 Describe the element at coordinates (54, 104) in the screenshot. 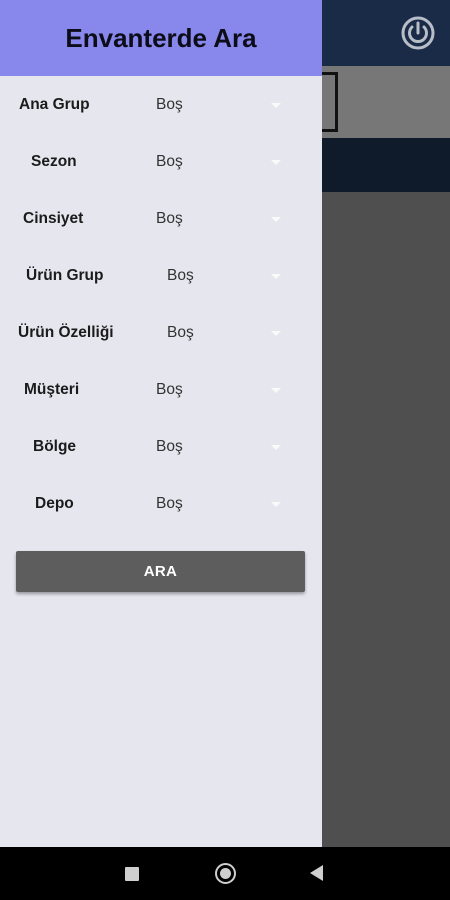

I see `filter-label: Ana Grup` at that location.